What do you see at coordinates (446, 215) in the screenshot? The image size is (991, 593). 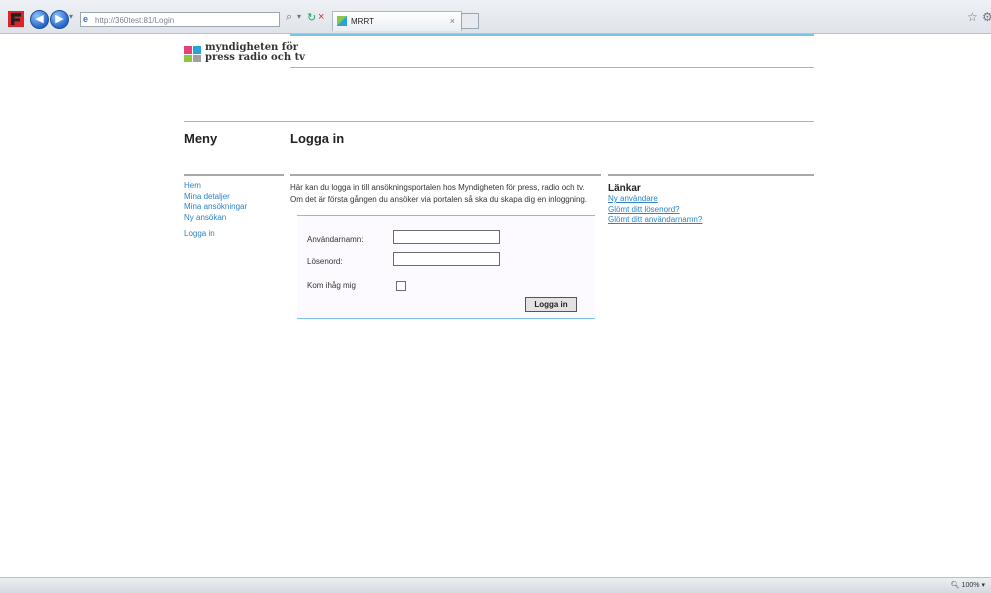 I see `form-top-rule` at bounding box center [446, 215].